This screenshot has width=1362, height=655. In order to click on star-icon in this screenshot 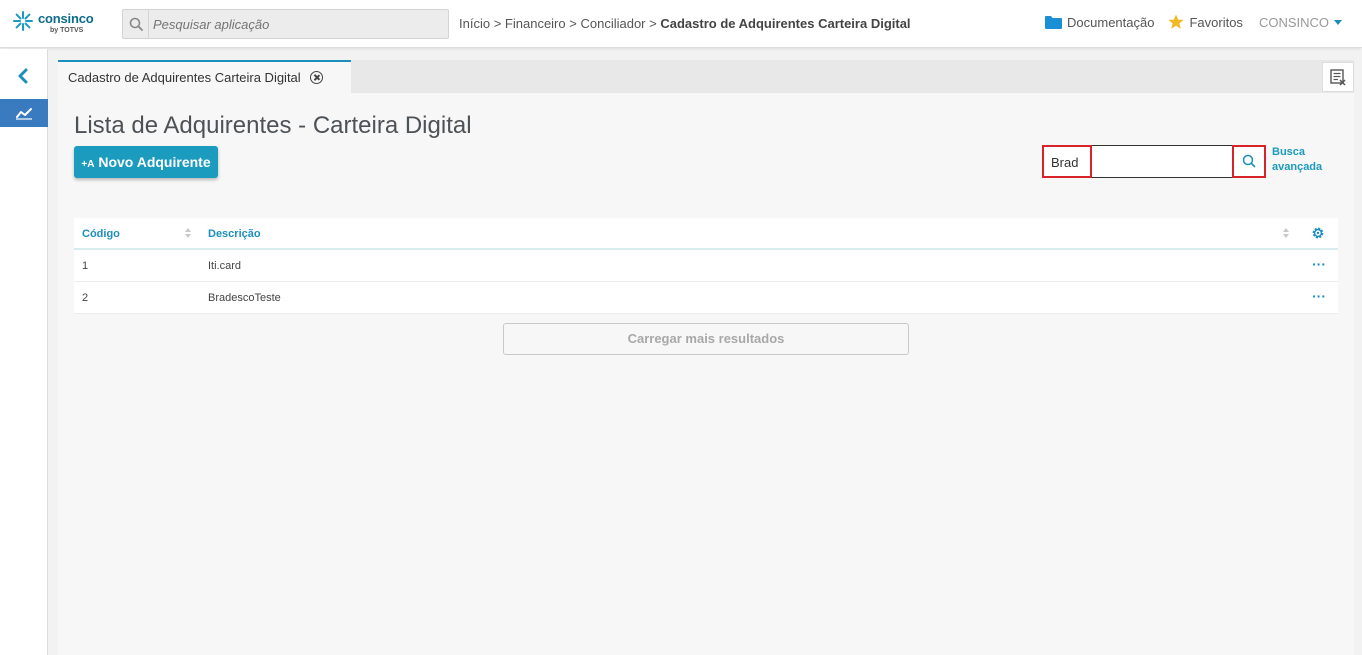, I will do `click(1176, 21)`.